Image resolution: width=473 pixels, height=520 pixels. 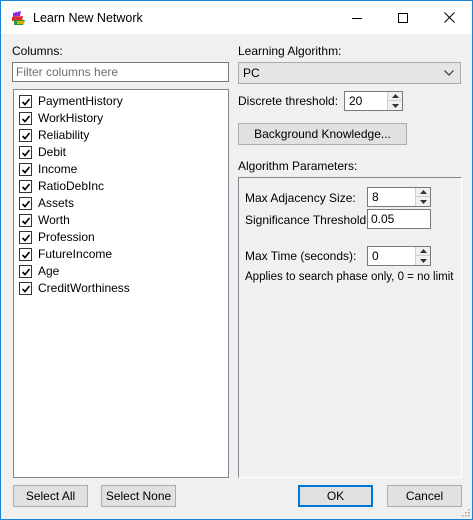 I want to click on list-item-label: Debit, so click(x=52, y=152).